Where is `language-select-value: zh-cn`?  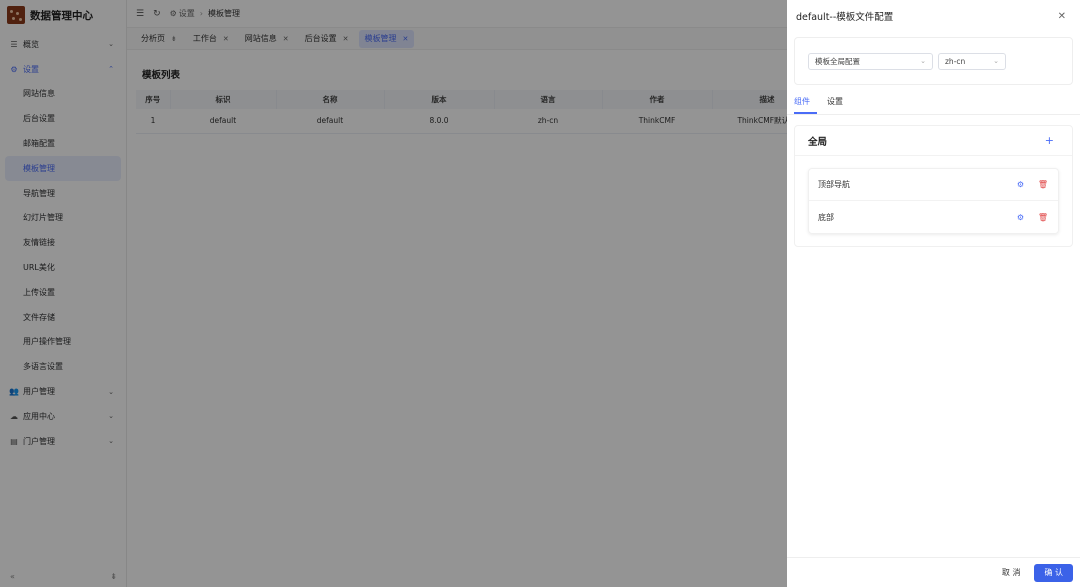 language-select-value: zh-cn is located at coordinates (955, 61).